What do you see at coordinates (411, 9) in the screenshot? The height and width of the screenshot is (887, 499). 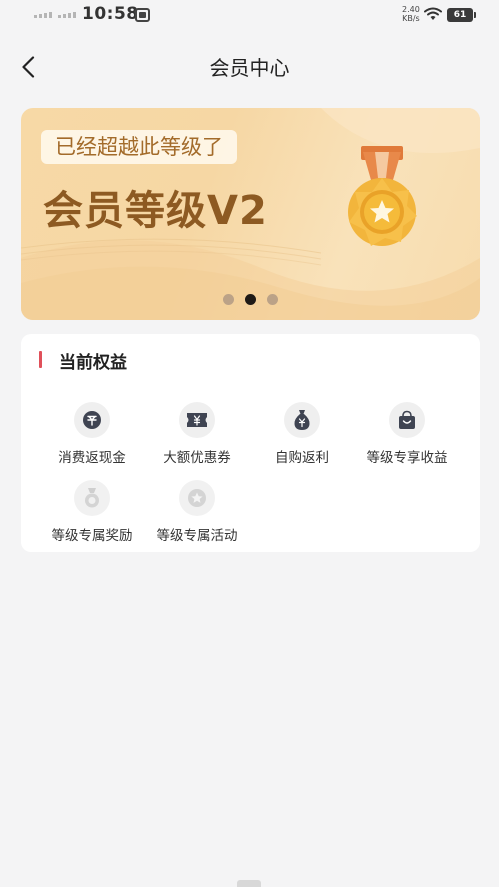 I see `network-speed-value: 2.40` at bounding box center [411, 9].